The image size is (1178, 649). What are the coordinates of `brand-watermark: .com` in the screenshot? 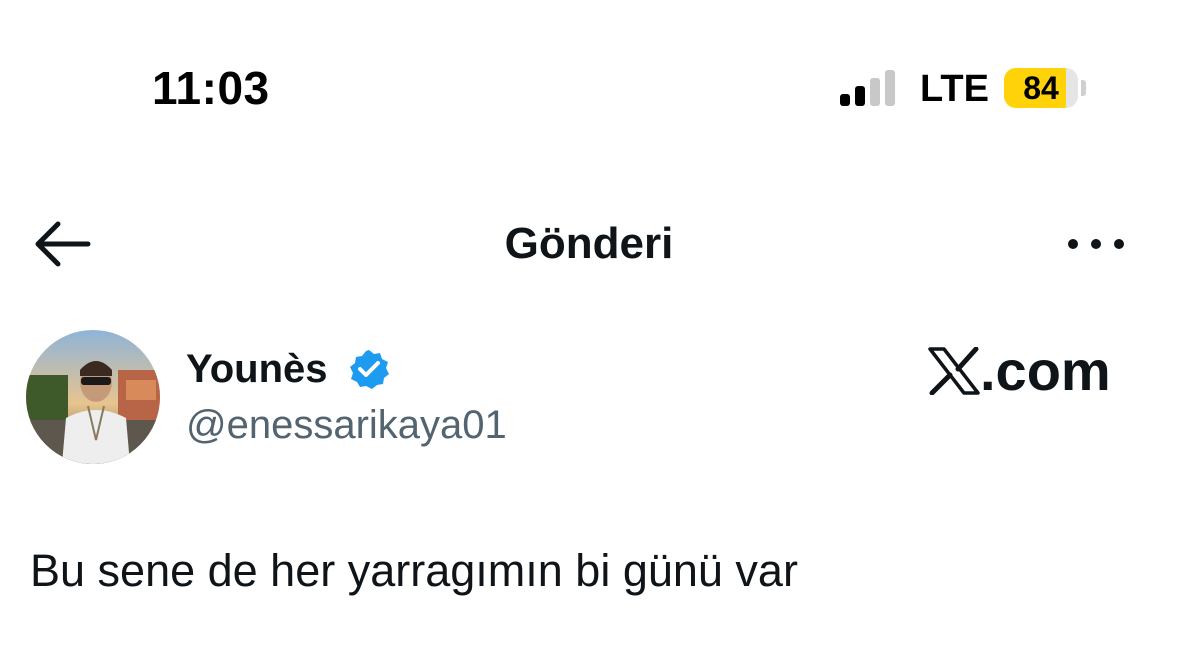 It's located at (1019, 371).